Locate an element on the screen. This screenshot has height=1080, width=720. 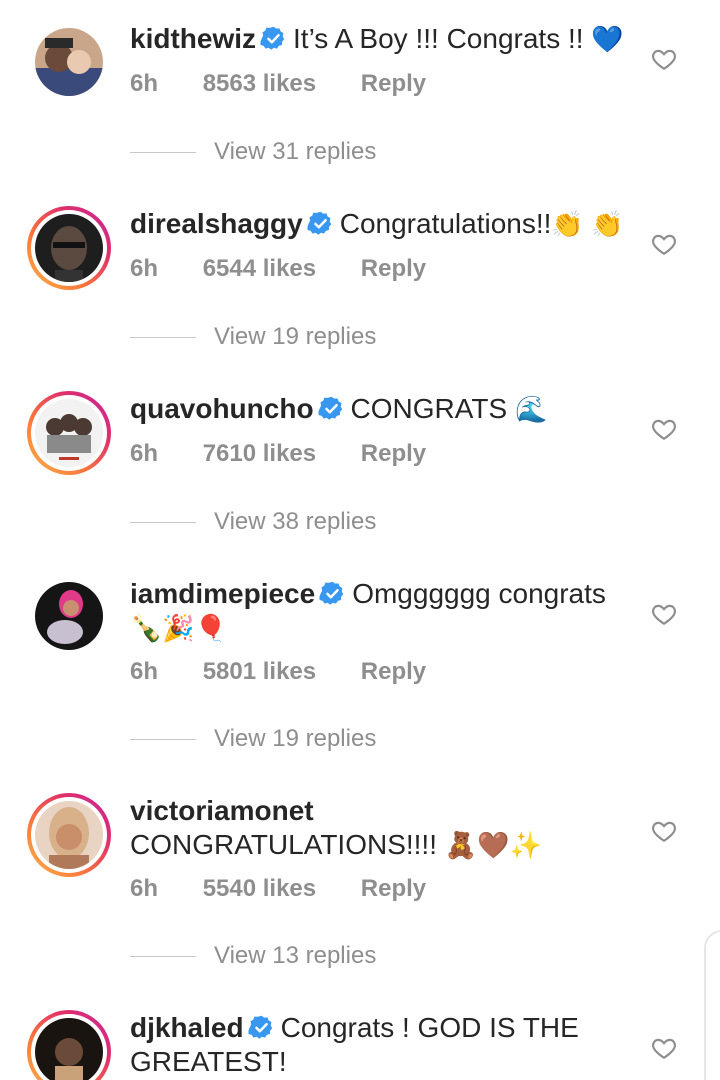
comment-text: Congratulations!! is located at coordinates (445, 223).